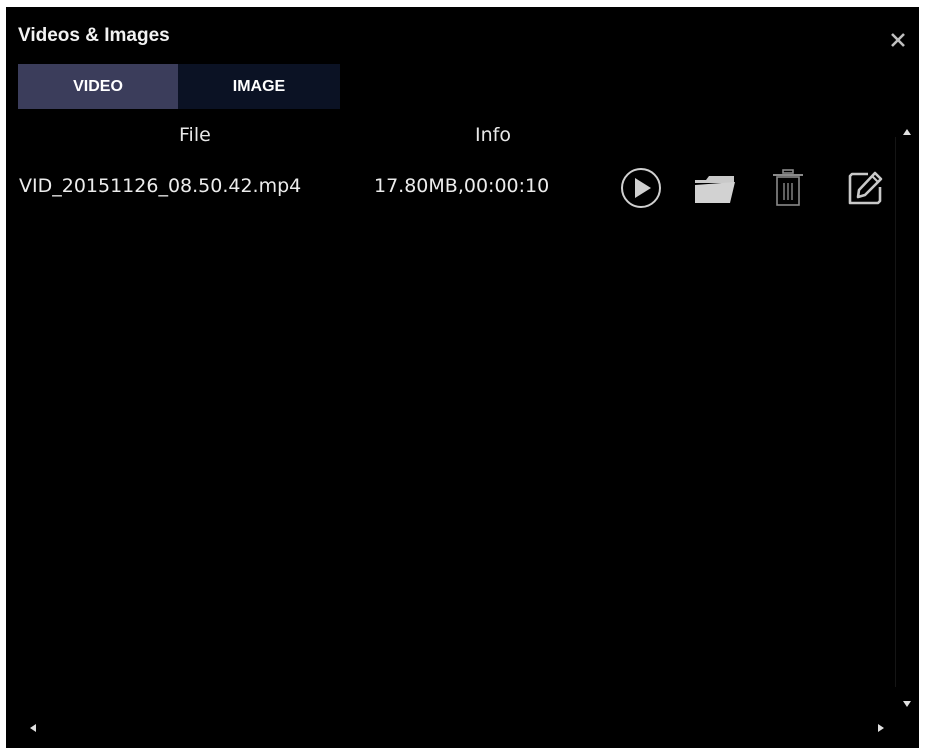 Image resolution: width=925 pixels, height=754 pixels. I want to click on tab-video: VIDEO, so click(98, 86).